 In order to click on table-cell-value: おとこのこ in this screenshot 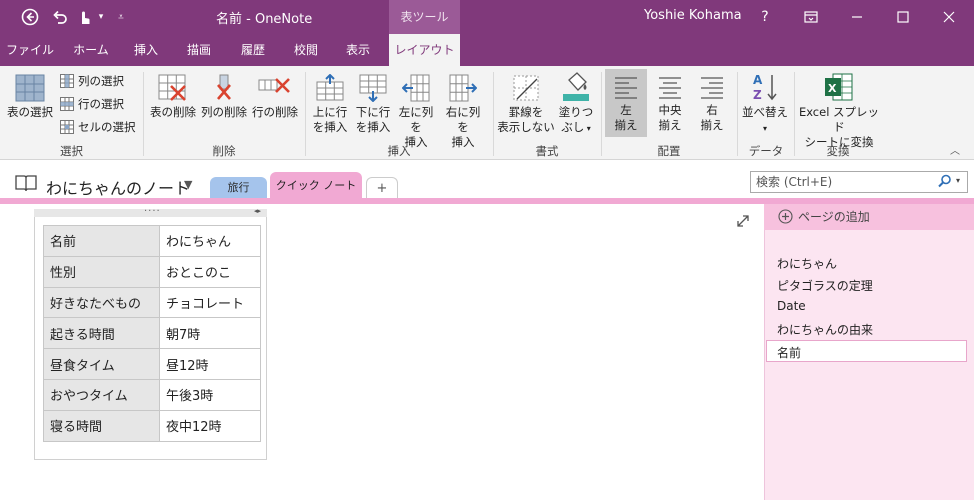, I will do `click(210, 271)`.